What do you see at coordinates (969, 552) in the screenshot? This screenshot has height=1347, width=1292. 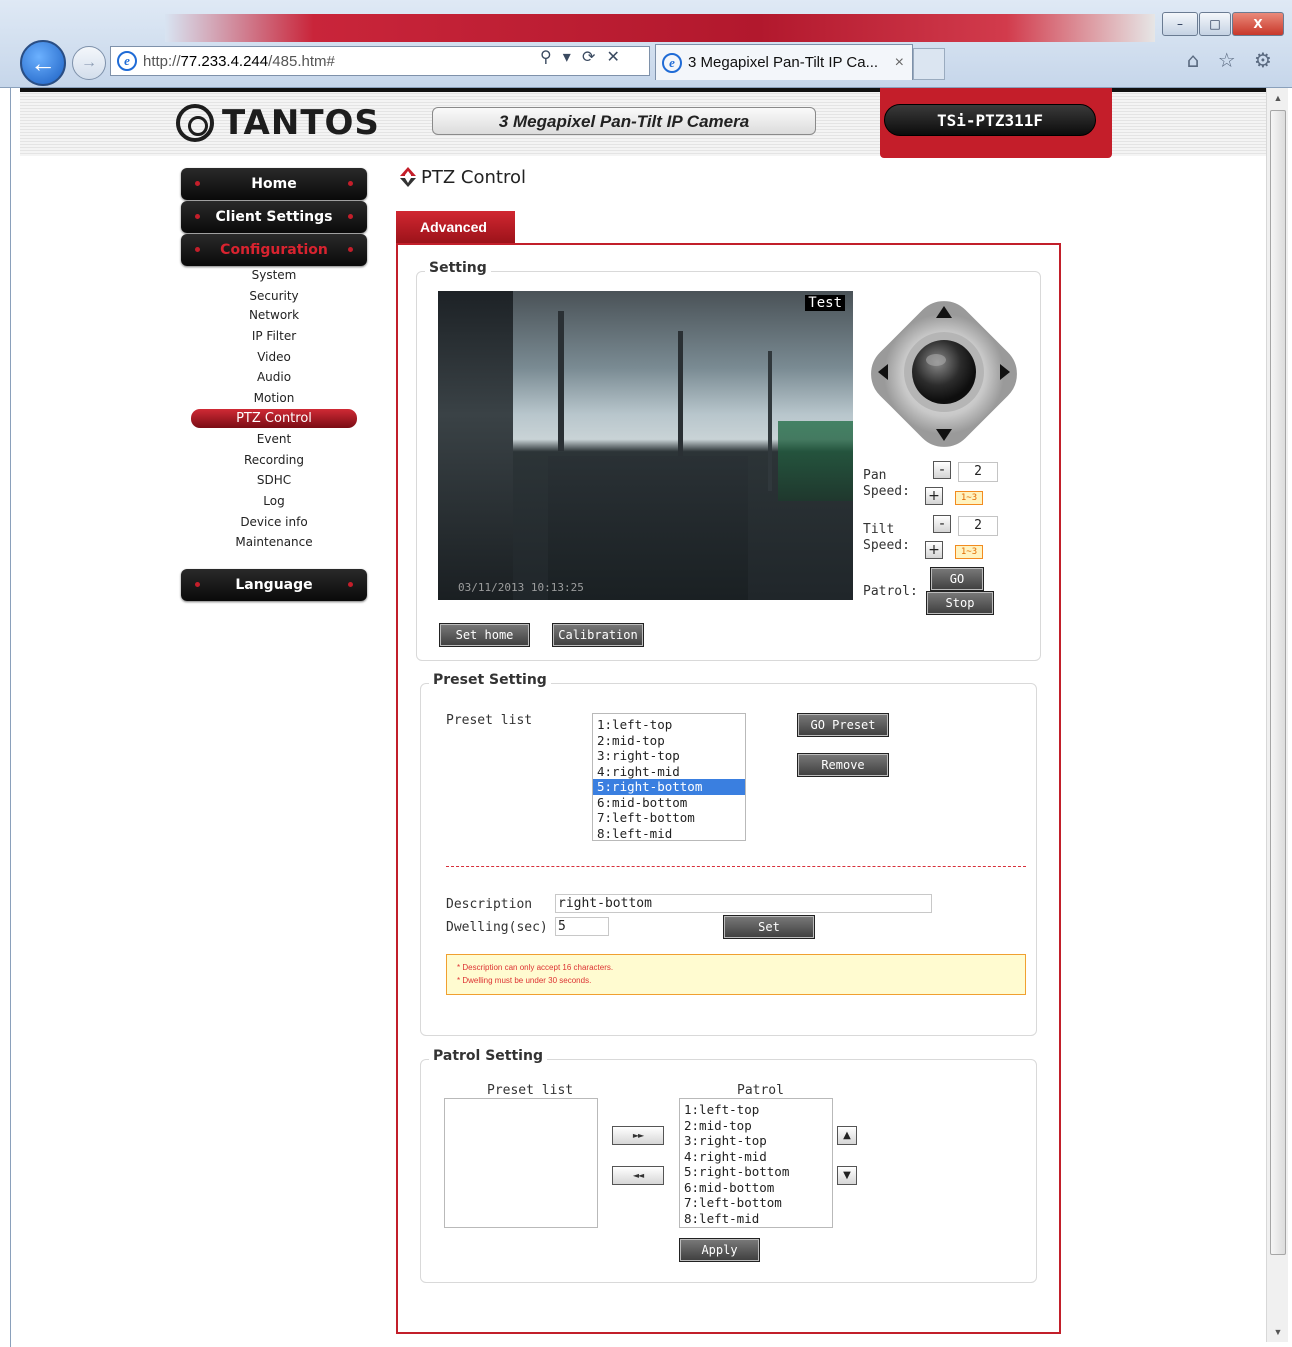 I see `tilt-speed-range: 1~3` at bounding box center [969, 552].